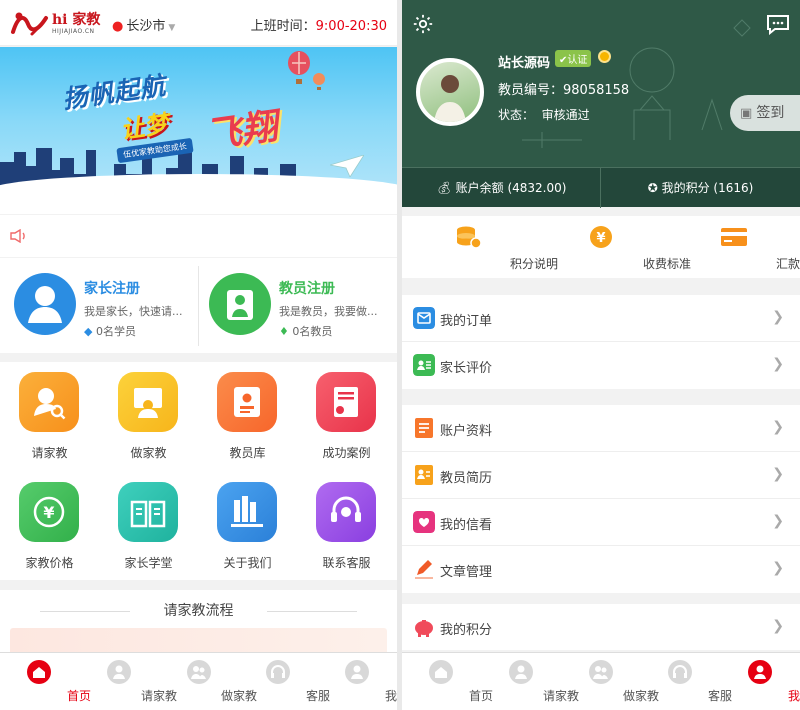  Describe the element at coordinates (516, 115) in the screenshot. I see `status-label: 状态：` at that location.